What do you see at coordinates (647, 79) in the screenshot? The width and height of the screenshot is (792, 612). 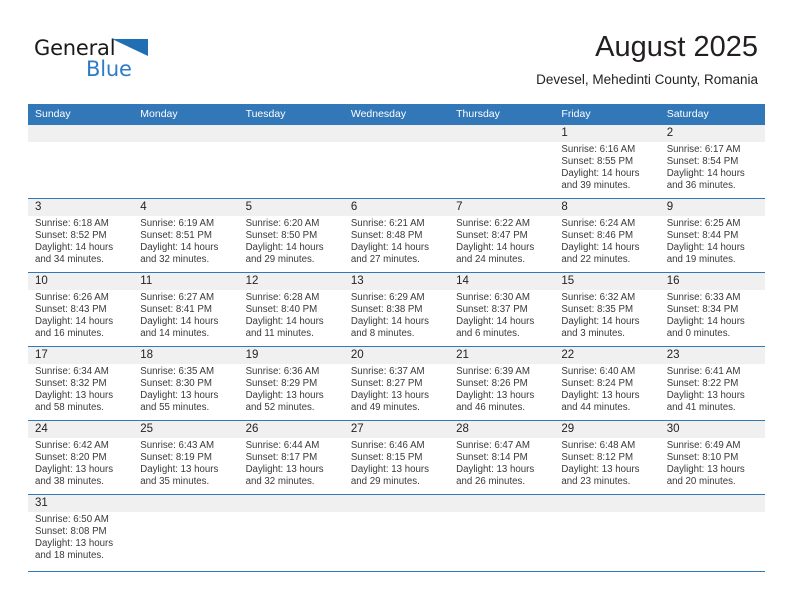 I see `page-subtitle: Devesel, Mehedinti County, Romania` at bounding box center [647, 79].